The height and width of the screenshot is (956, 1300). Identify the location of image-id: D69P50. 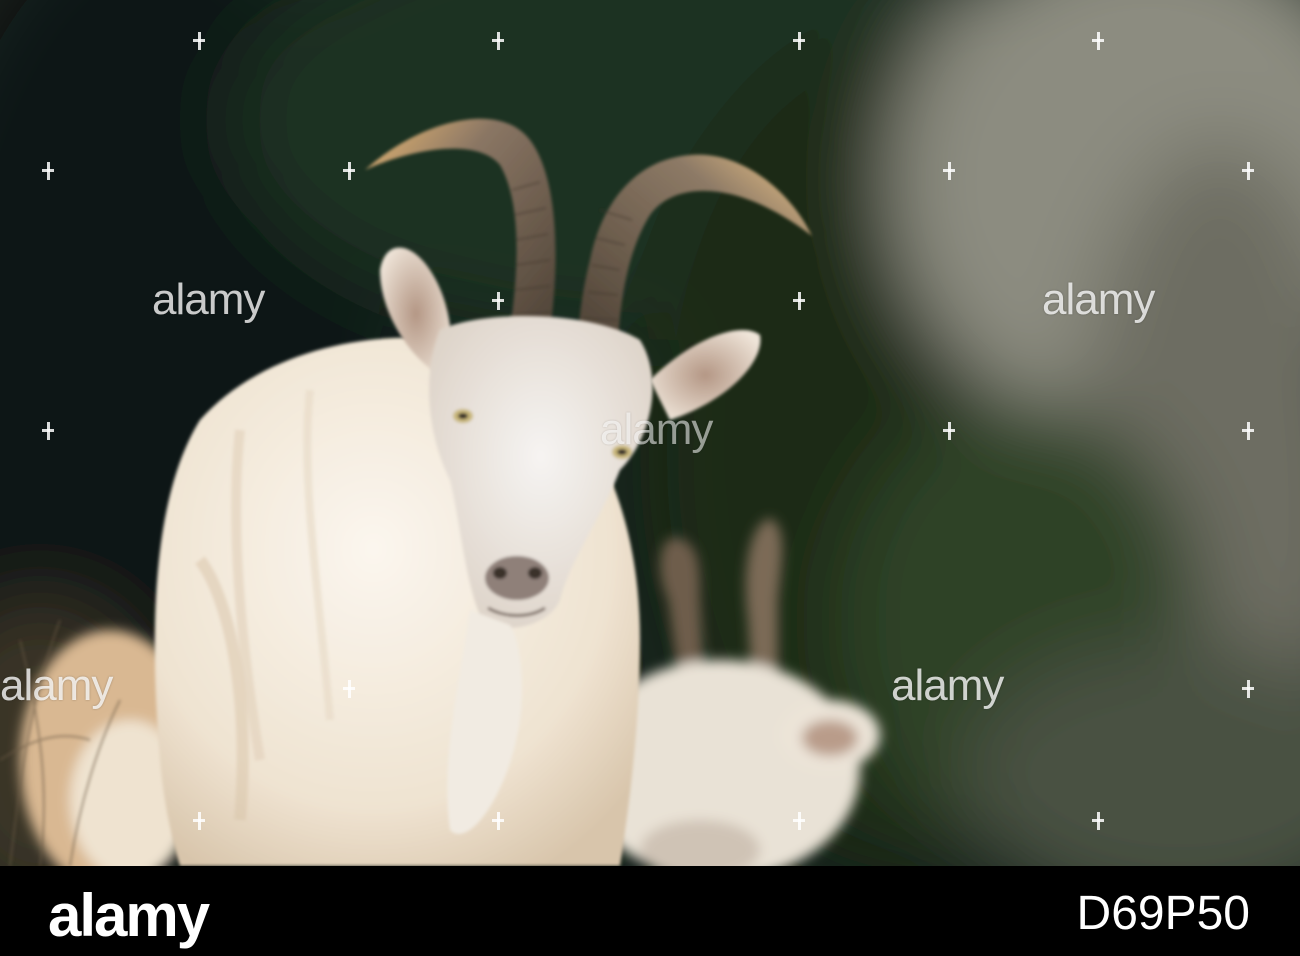
(1163, 913).